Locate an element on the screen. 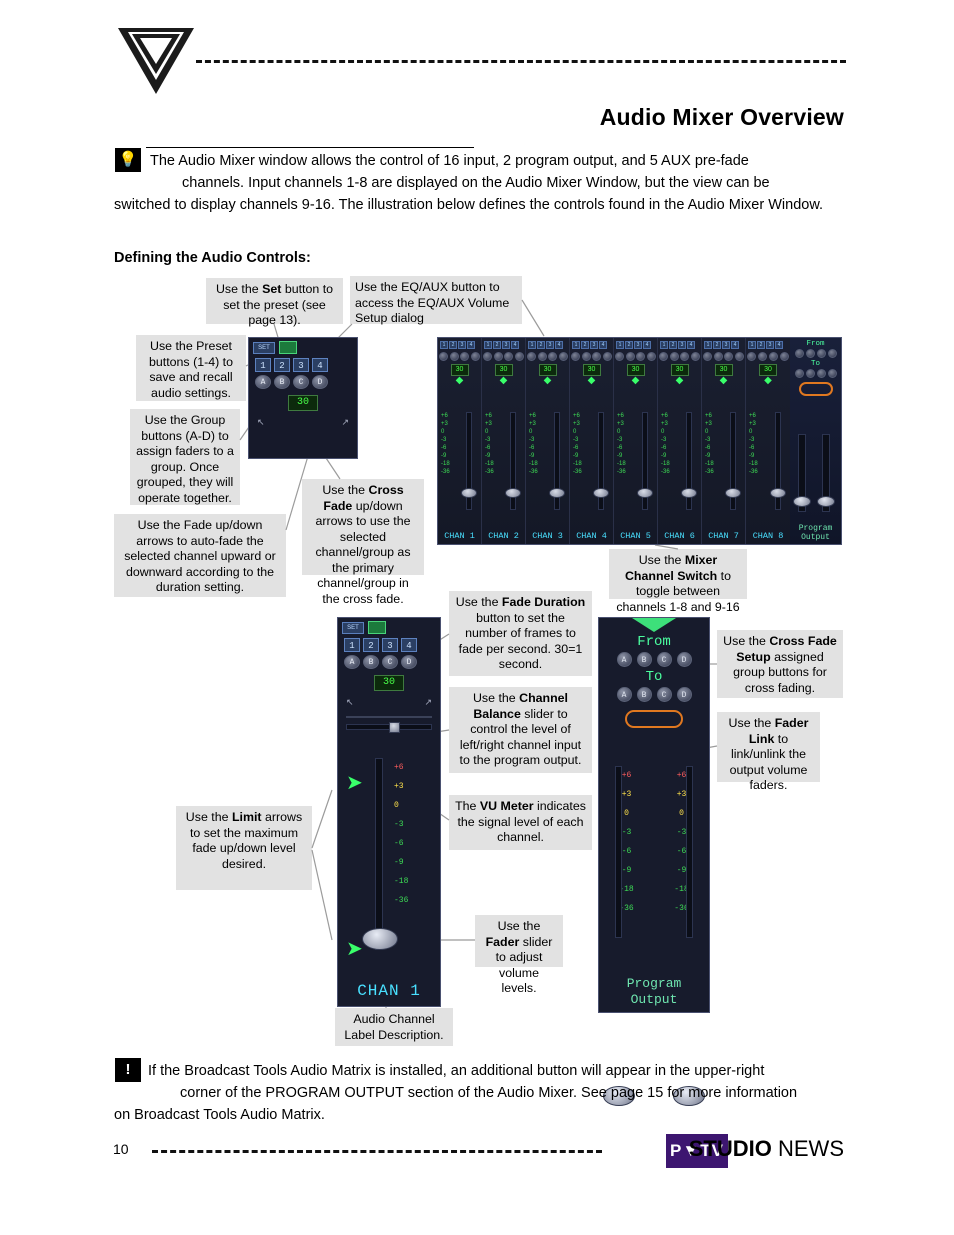 The image size is (954, 1235). program-fader-track-right is located at coordinates (689, 852).